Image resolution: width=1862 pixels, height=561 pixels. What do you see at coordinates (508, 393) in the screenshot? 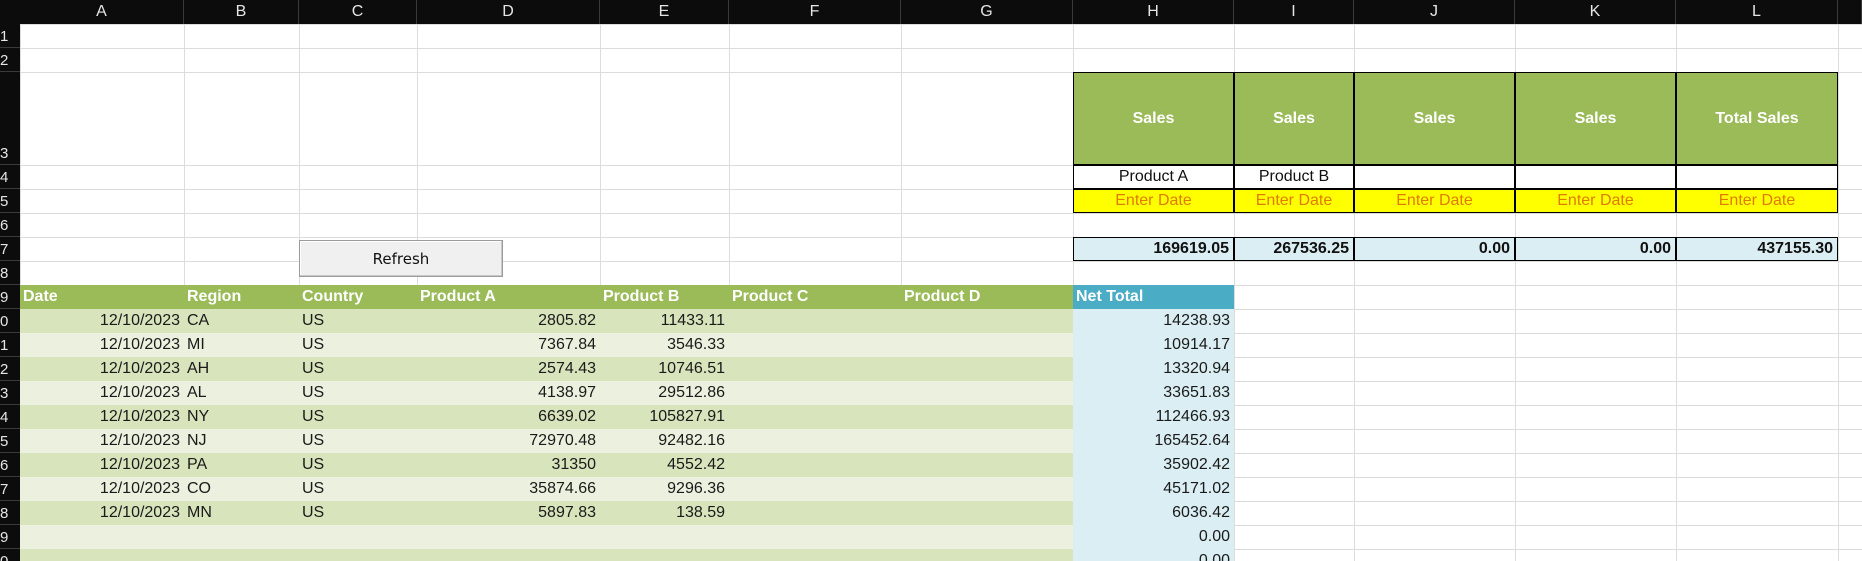
I see `table-cell-a: 4138.97` at bounding box center [508, 393].